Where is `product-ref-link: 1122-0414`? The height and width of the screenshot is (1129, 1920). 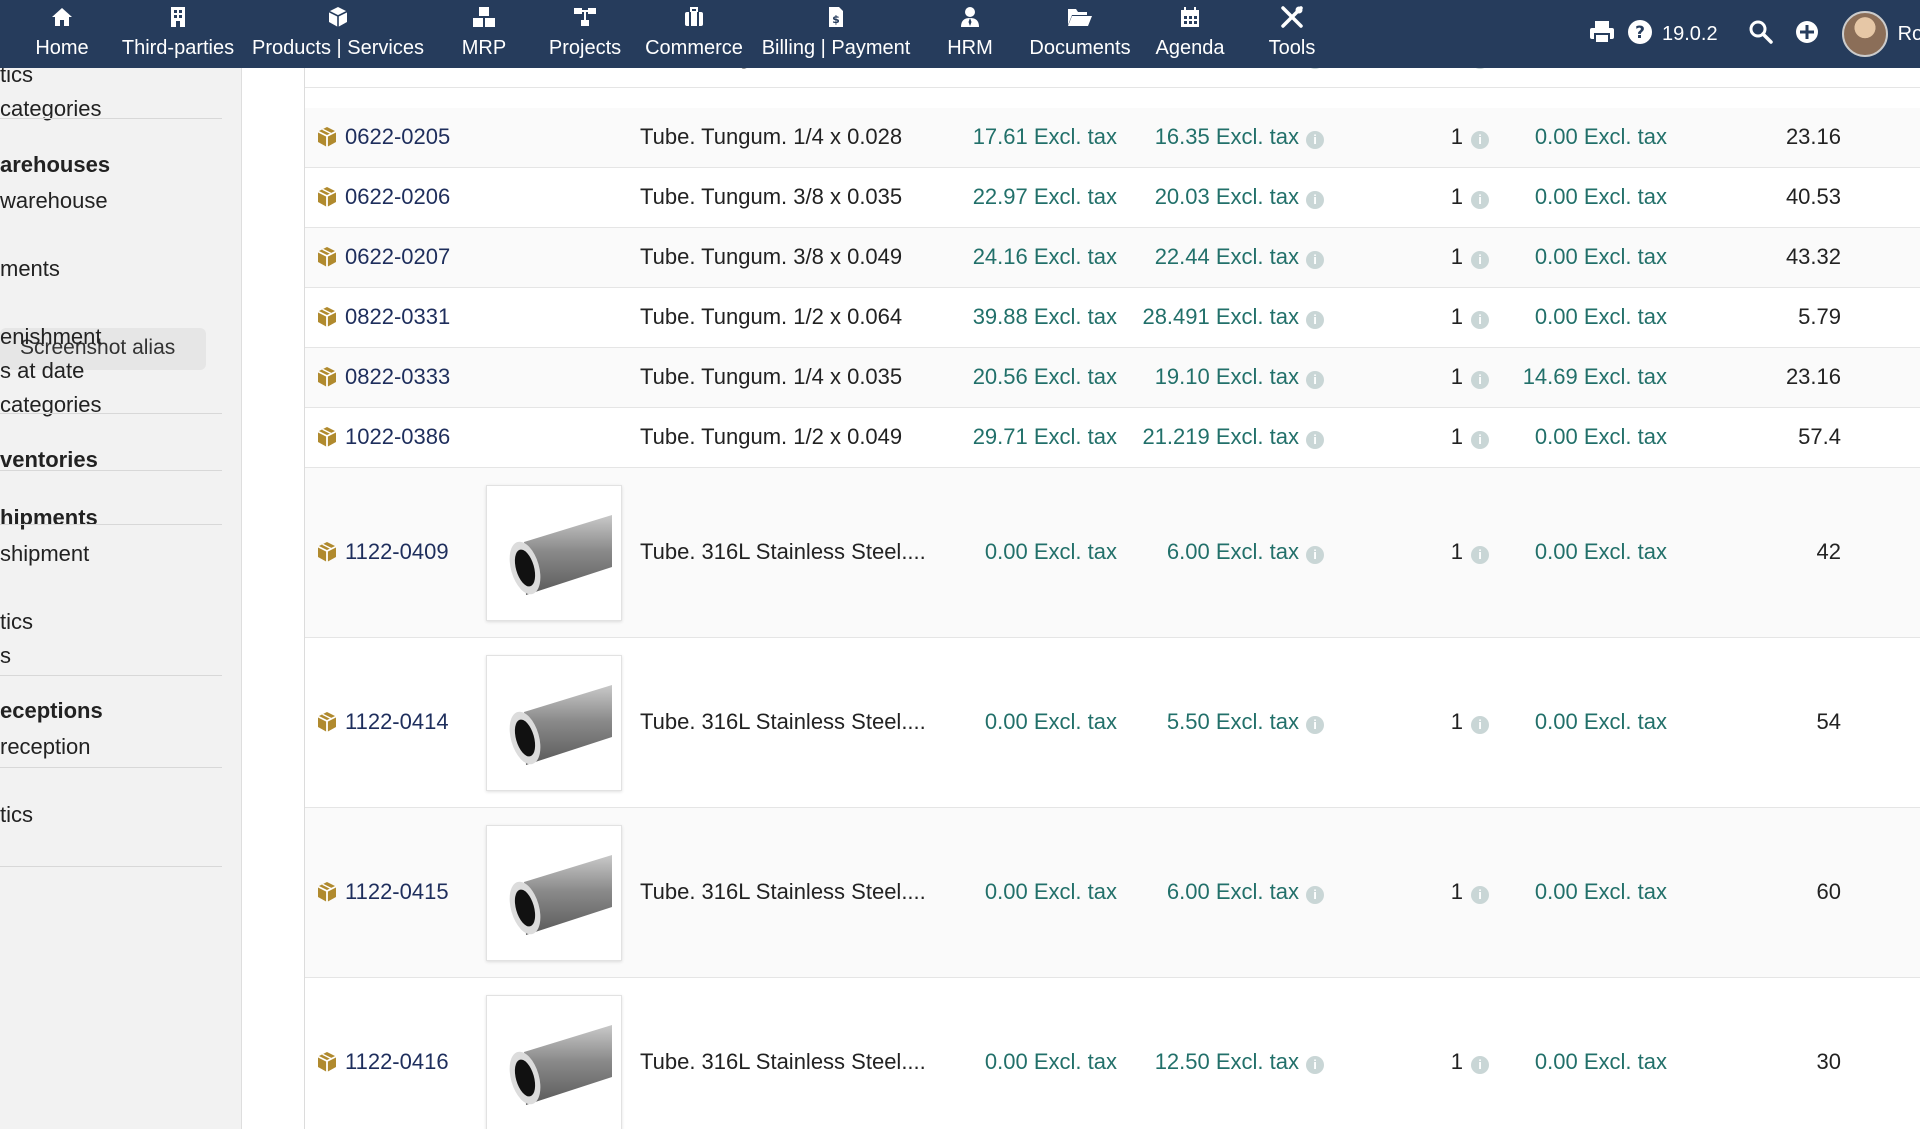
product-ref-link: 1122-0414 is located at coordinates (382, 722).